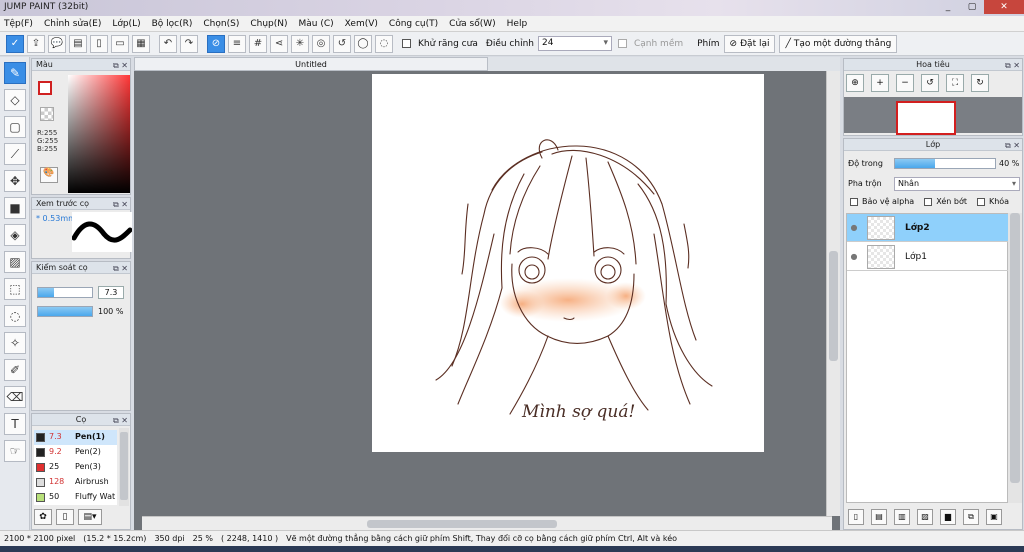  Describe the element at coordinates (15, 235) in the screenshot. I see `bucket-tool-icon: ◈` at that location.